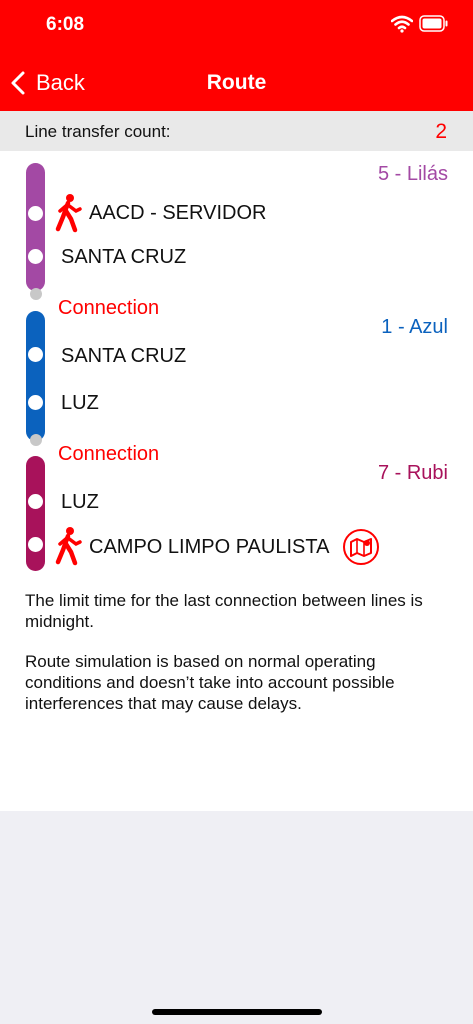  I want to click on station-name: CAMPO LIMPO PAULISTA, so click(209, 547).